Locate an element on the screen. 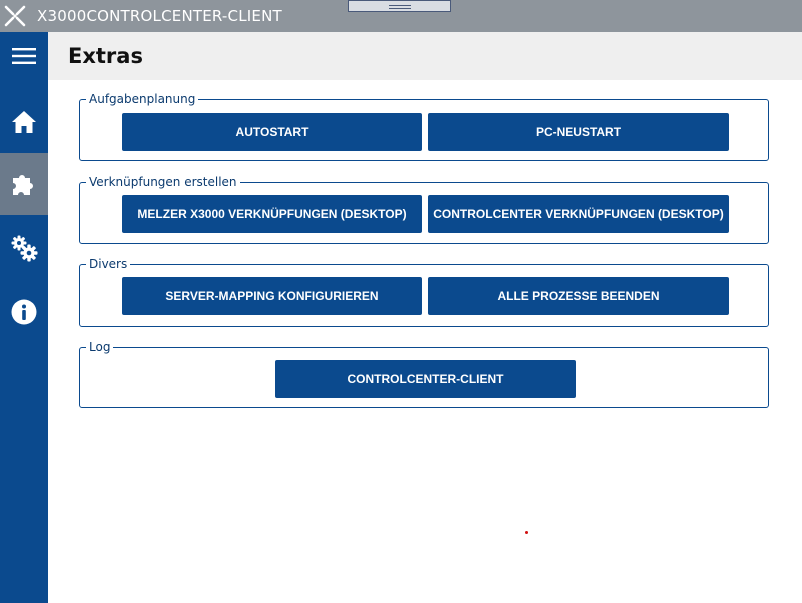  sidebar-item-extras is located at coordinates (24, 184).